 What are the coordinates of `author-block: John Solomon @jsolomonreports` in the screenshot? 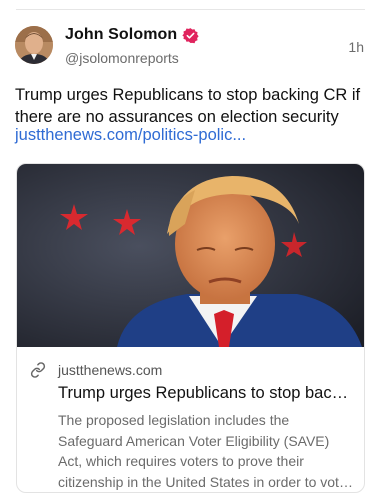 It's located at (132, 46).